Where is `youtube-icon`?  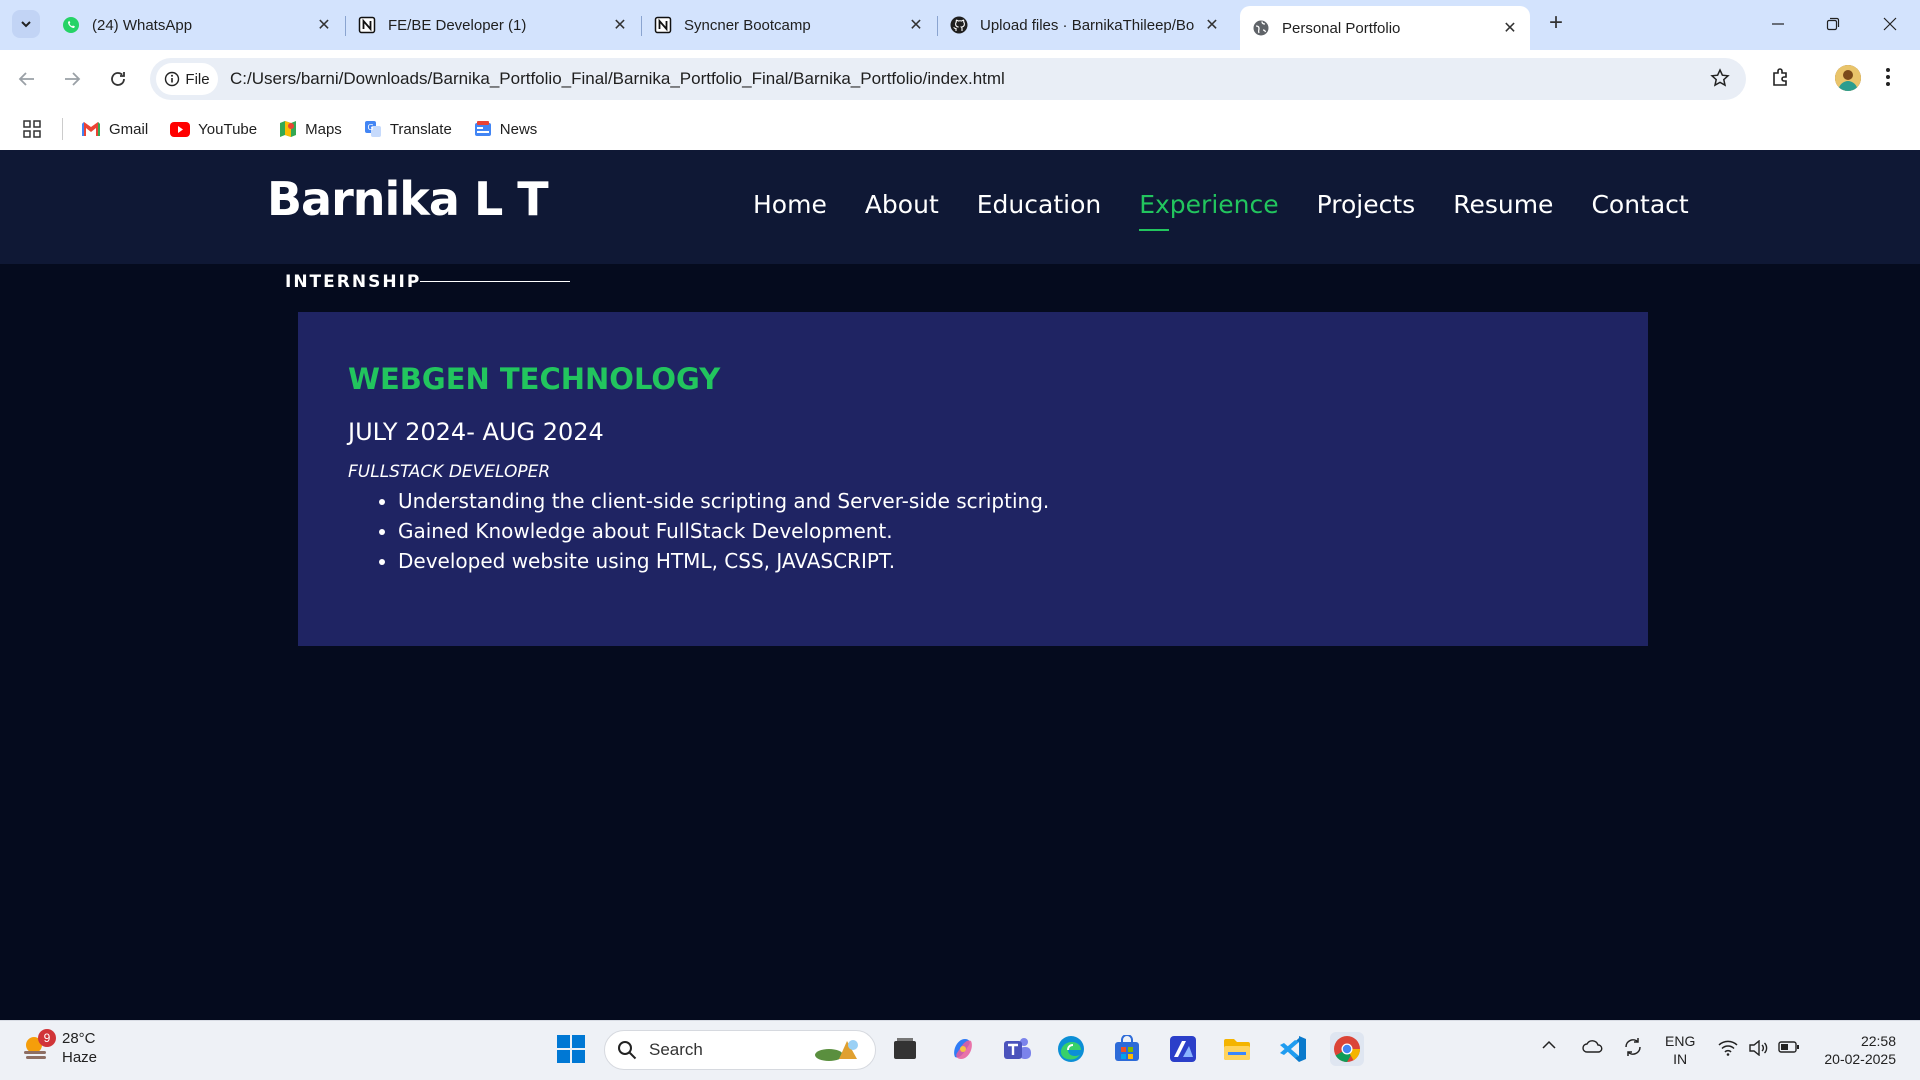 youtube-icon is located at coordinates (180, 129).